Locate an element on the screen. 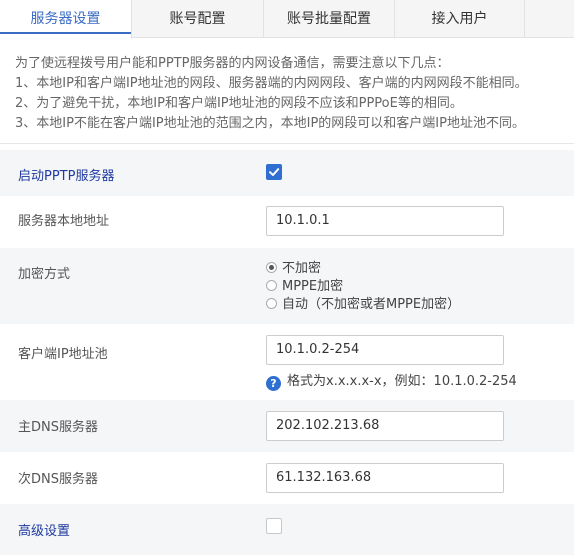  encryption-label: 加密方式 is located at coordinates (44, 274).